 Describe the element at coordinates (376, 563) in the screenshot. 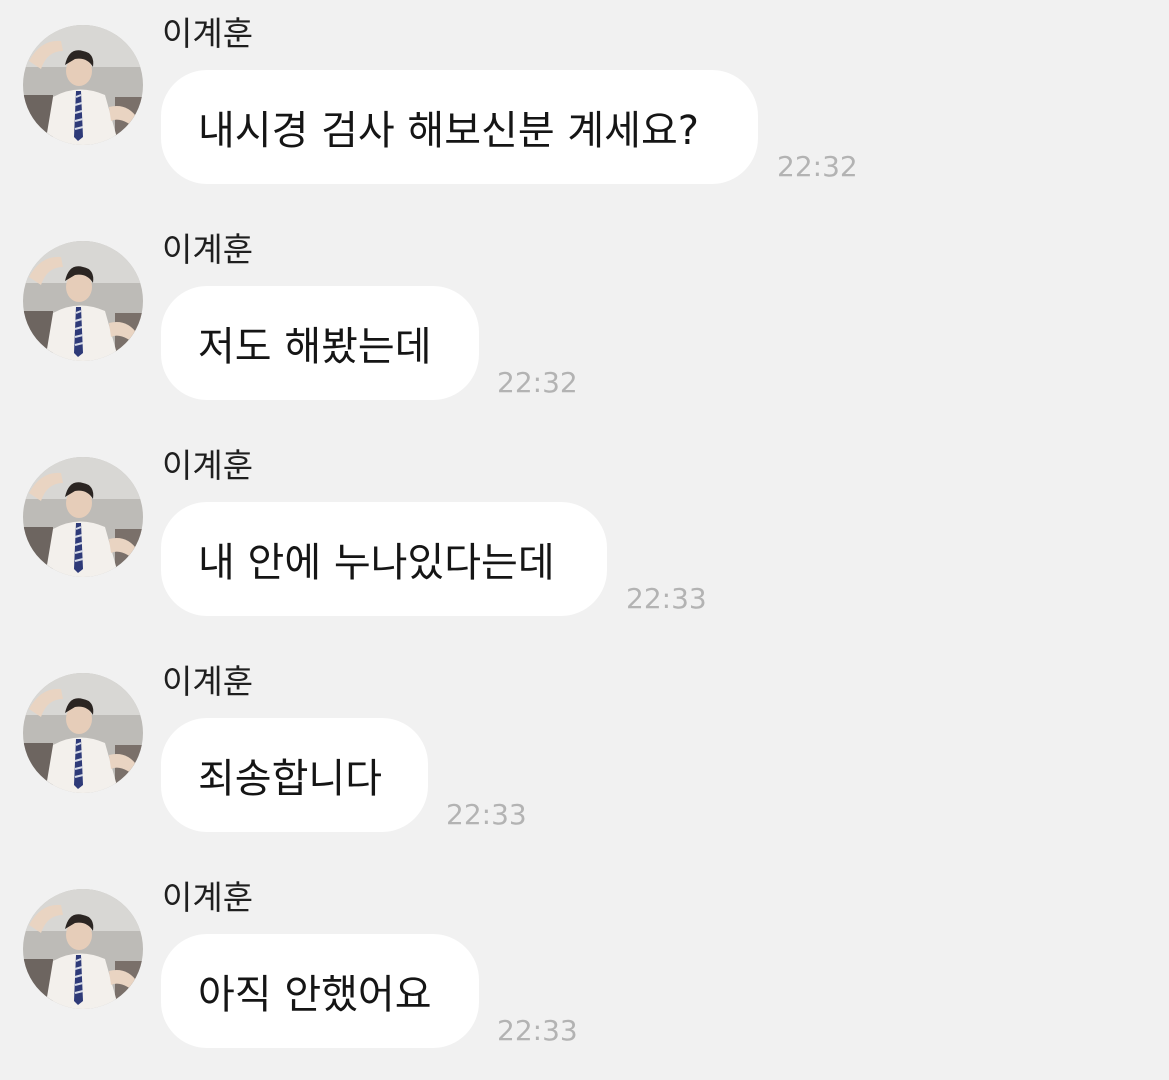

I see `message-text: 내 안에 누나있다는데` at that location.